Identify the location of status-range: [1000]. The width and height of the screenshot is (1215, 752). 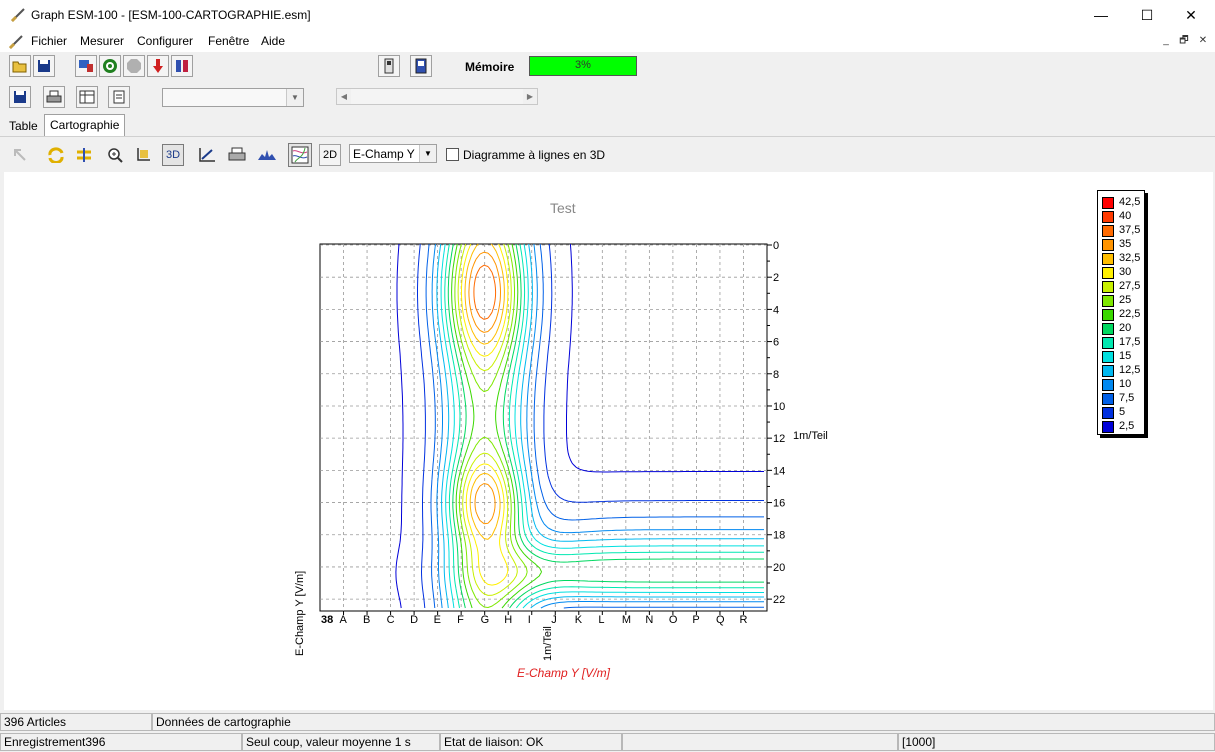
(1056, 742).